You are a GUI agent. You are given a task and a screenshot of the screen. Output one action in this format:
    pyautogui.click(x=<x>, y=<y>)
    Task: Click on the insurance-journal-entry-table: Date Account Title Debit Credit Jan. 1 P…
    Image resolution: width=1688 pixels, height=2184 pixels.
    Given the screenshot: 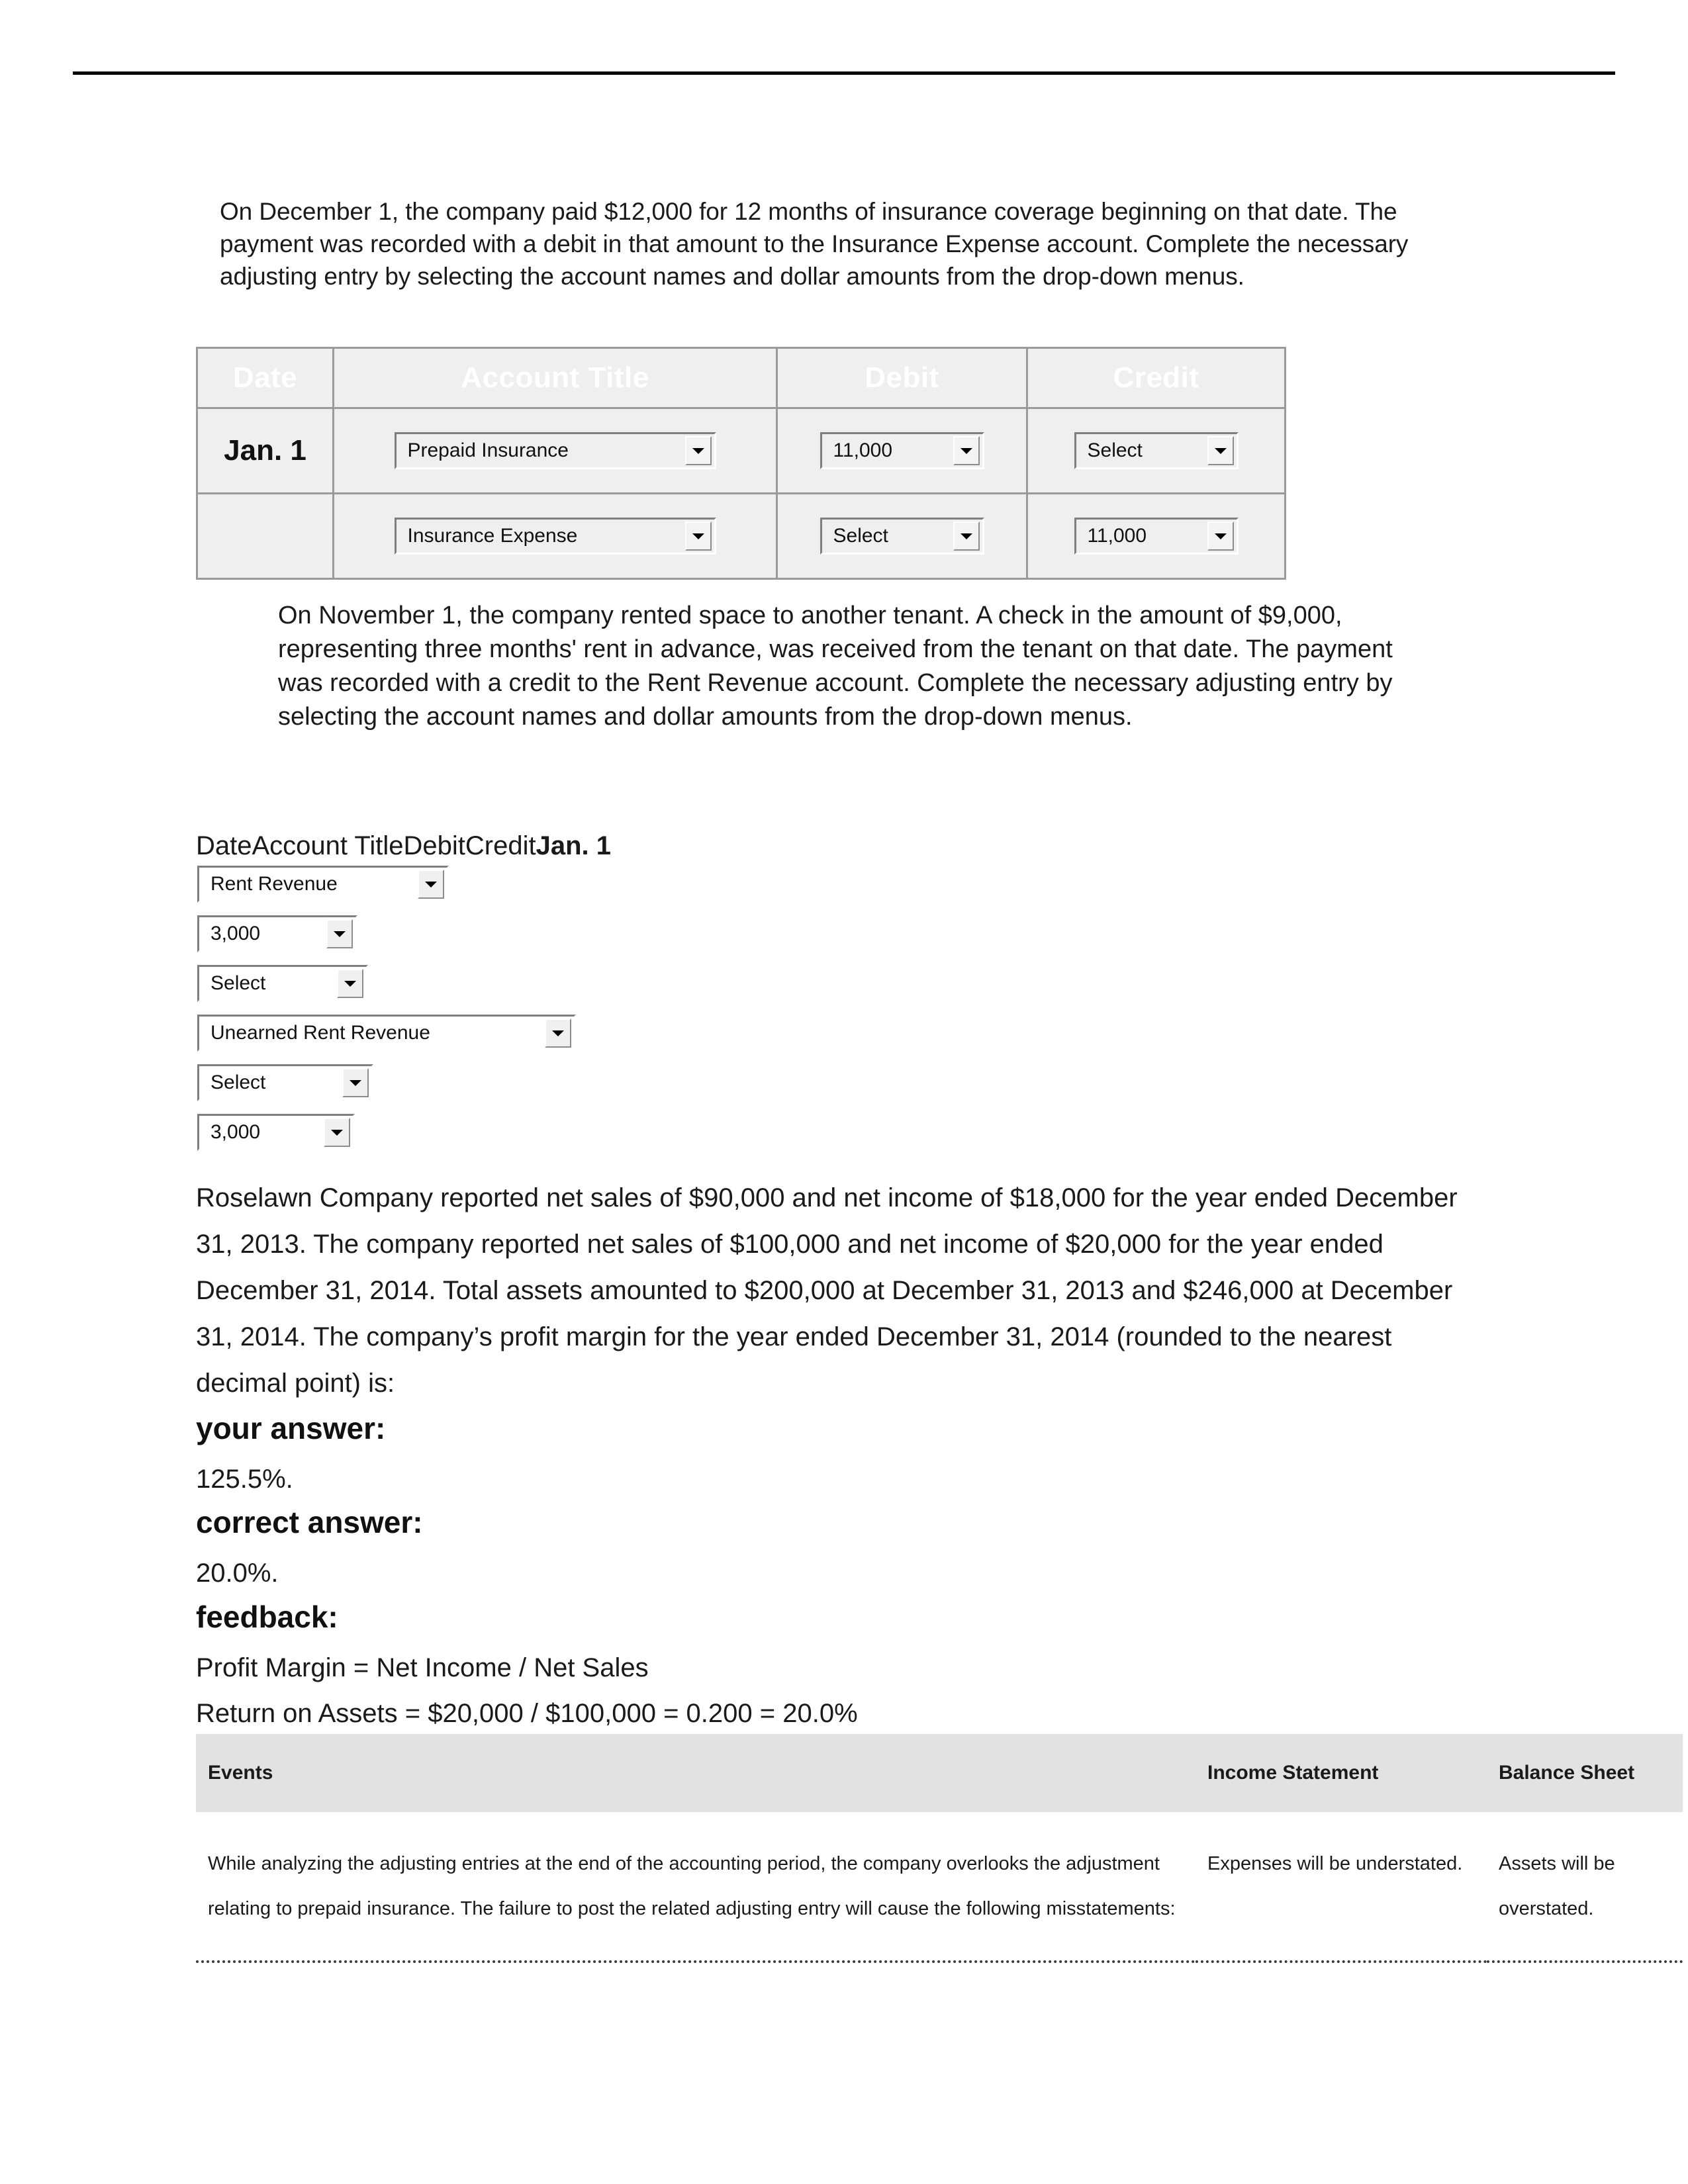 What is the action you would take?
    pyautogui.click(x=741, y=464)
    